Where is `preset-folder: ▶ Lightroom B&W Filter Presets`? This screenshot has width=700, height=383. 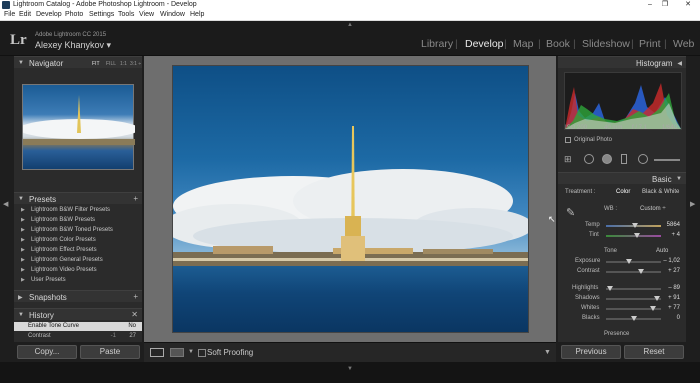 preset-folder: ▶ Lightroom B&W Filter Presets is located at coordinates (78, 211).